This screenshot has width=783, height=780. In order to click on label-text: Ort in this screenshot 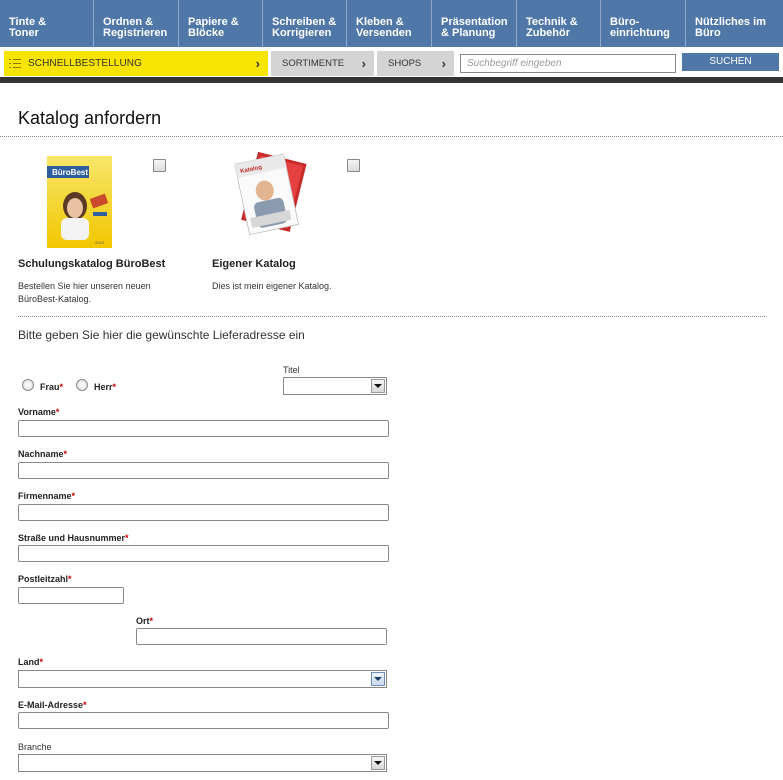, I will do `click(143, 621)`.